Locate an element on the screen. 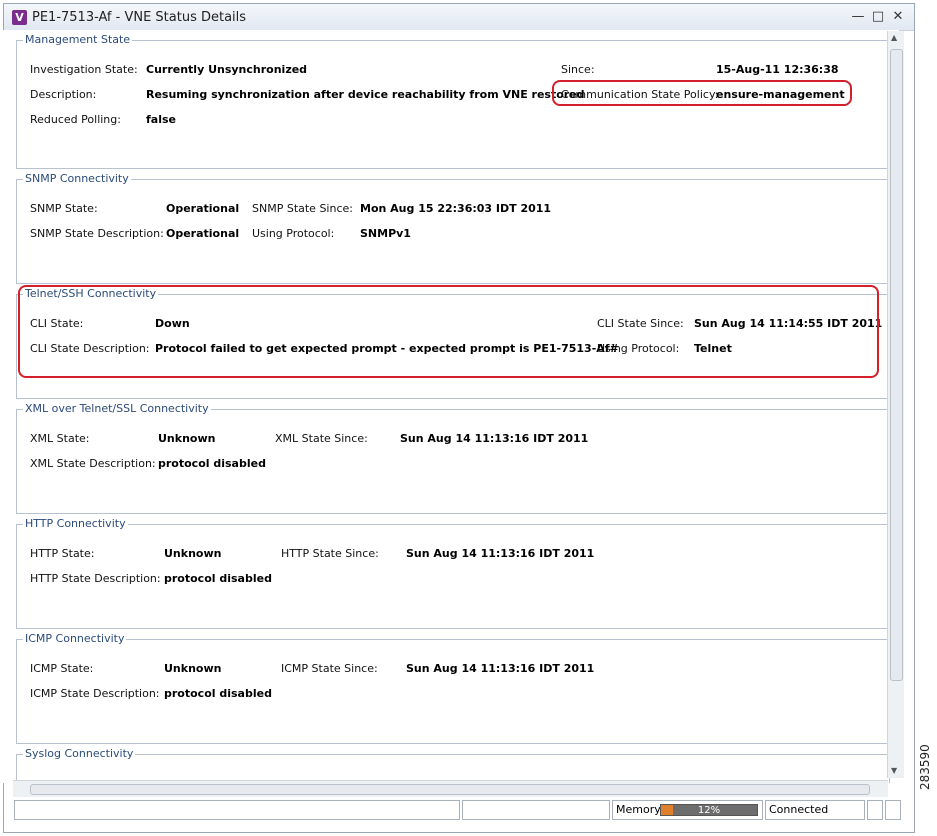  snmp-since-label: SNMP State Since: is located at coordinates (302, 208).